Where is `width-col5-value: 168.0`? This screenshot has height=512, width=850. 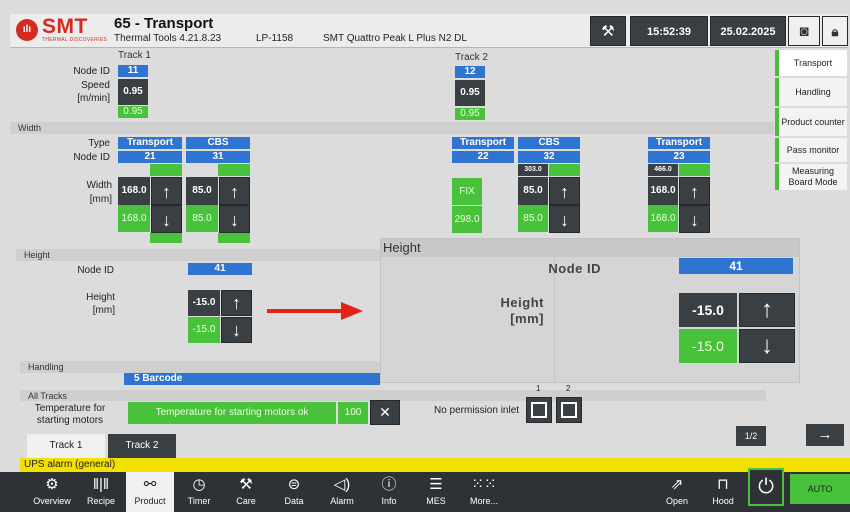 width-col5-value: 168.0 is located at coordinates (663, 191).